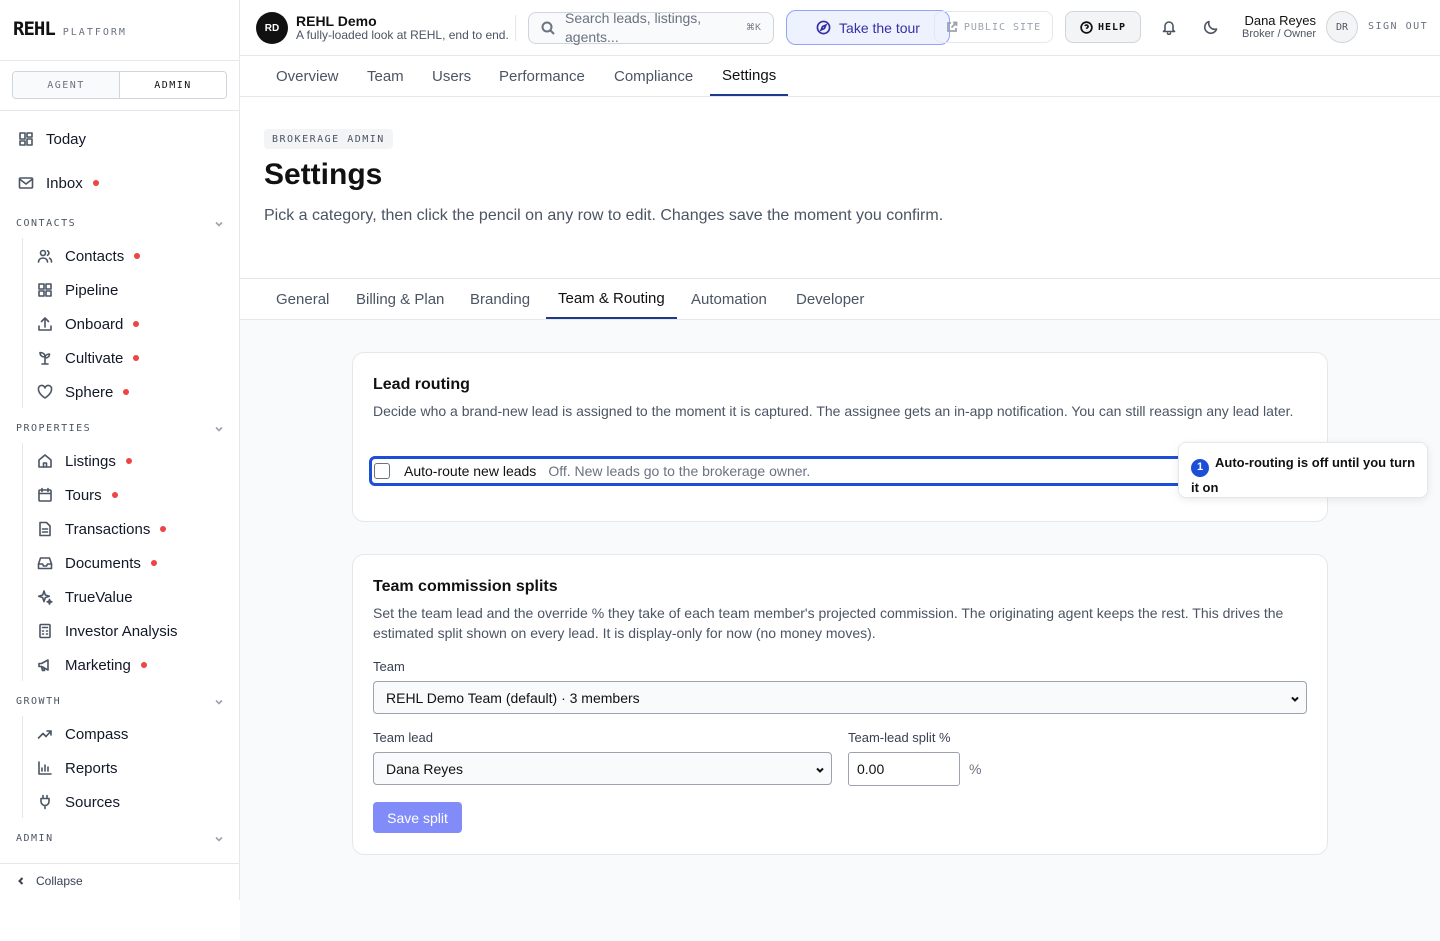 This screenshot has width=1440, height=941. What do you see at coordinates (952, 26) in the screenshot?
I see `external-link-icon` at bounding box center [952, 26].